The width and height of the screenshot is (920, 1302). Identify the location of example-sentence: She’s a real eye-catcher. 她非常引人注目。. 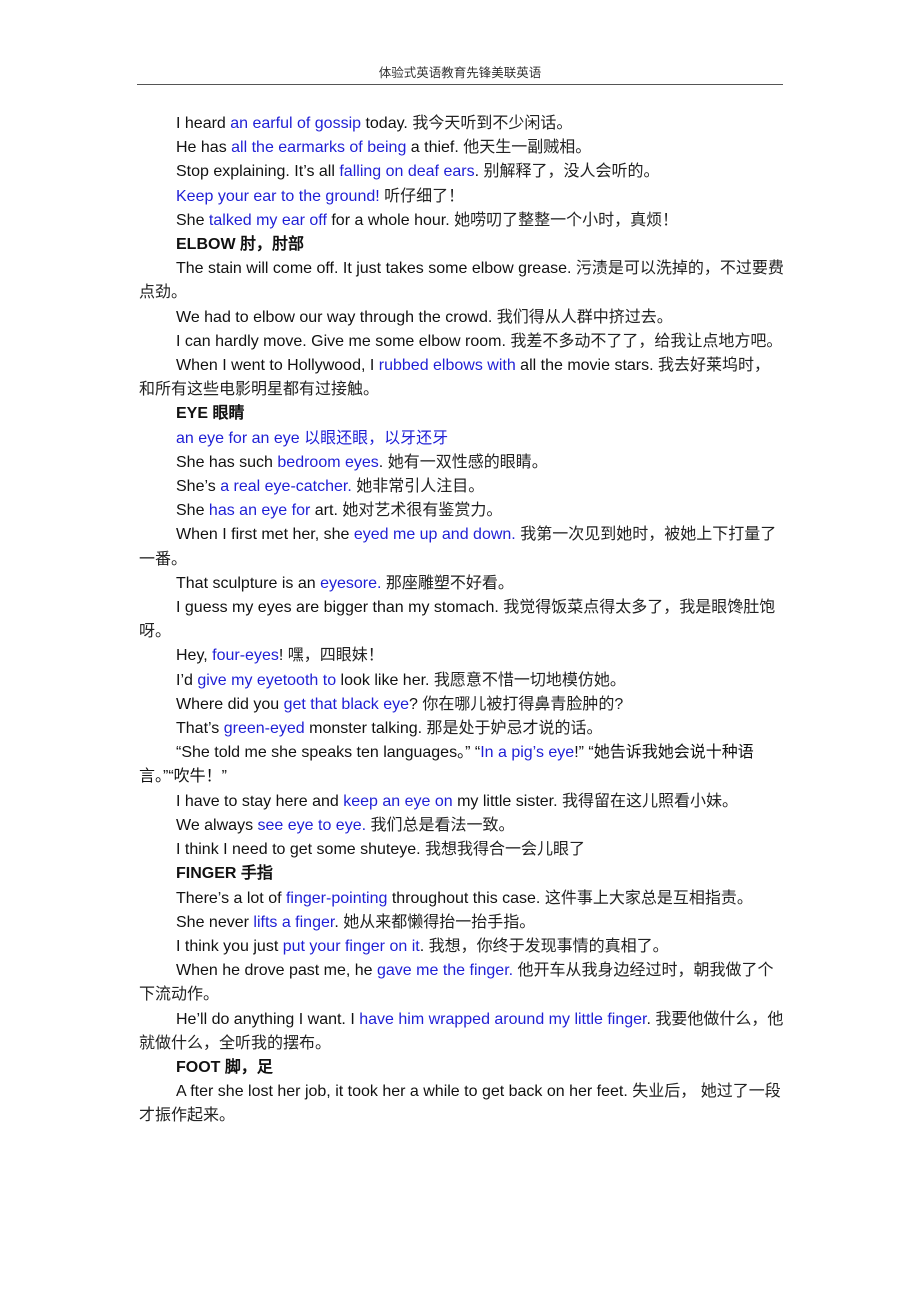
(462, 487).